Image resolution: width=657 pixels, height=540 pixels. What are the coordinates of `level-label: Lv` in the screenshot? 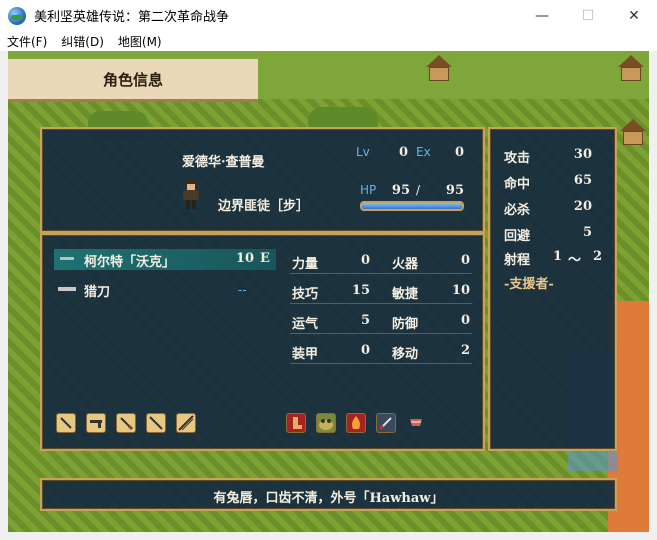 It's located at (363, 152).